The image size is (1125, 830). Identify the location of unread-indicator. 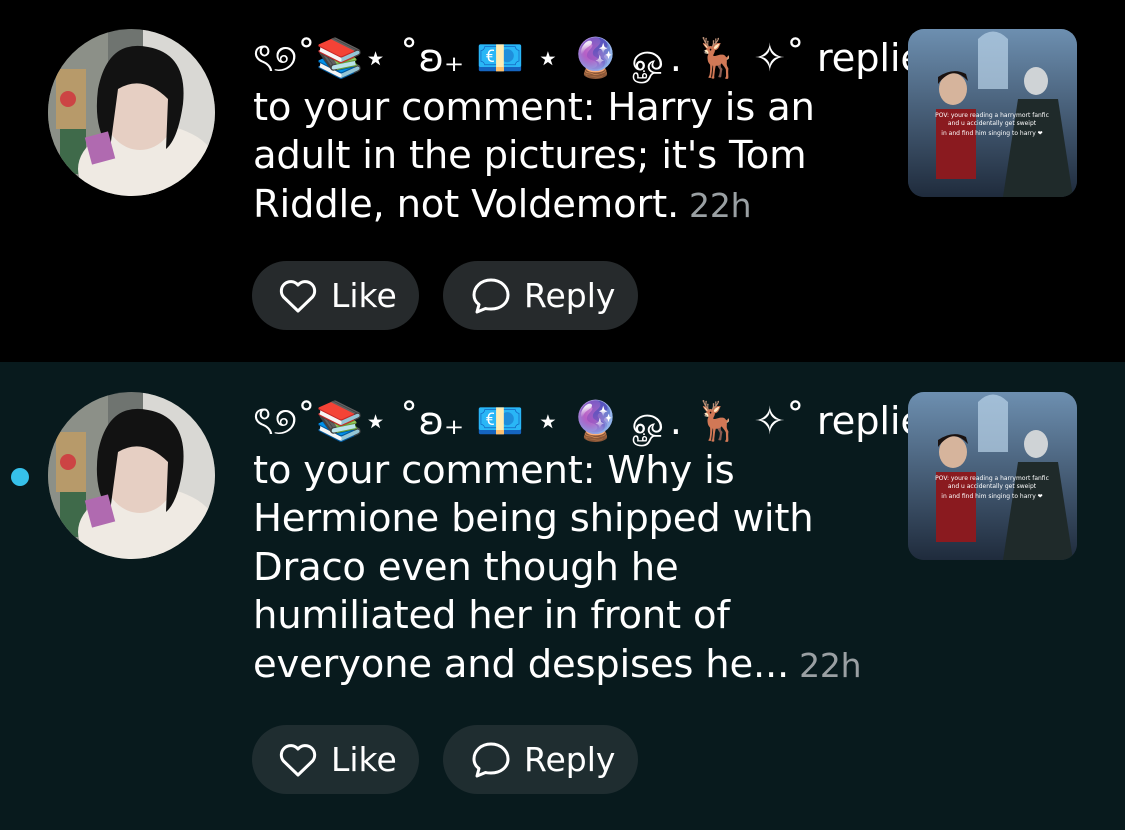
(20, 477).